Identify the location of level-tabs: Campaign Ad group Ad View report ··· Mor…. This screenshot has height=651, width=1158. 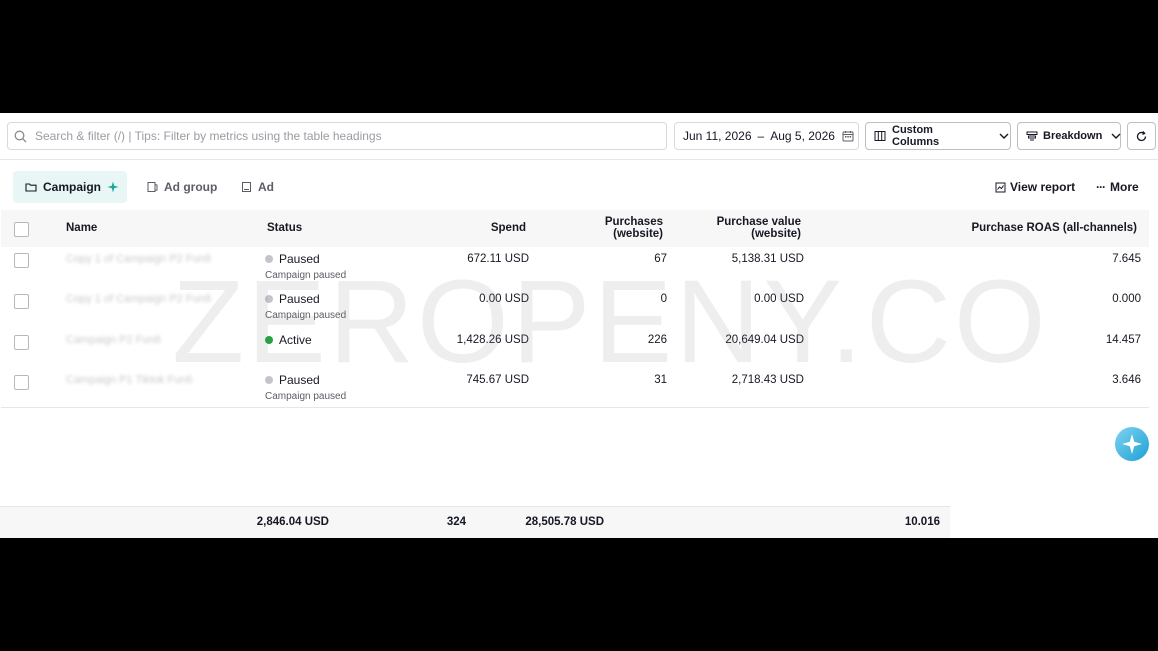
(579, 187).